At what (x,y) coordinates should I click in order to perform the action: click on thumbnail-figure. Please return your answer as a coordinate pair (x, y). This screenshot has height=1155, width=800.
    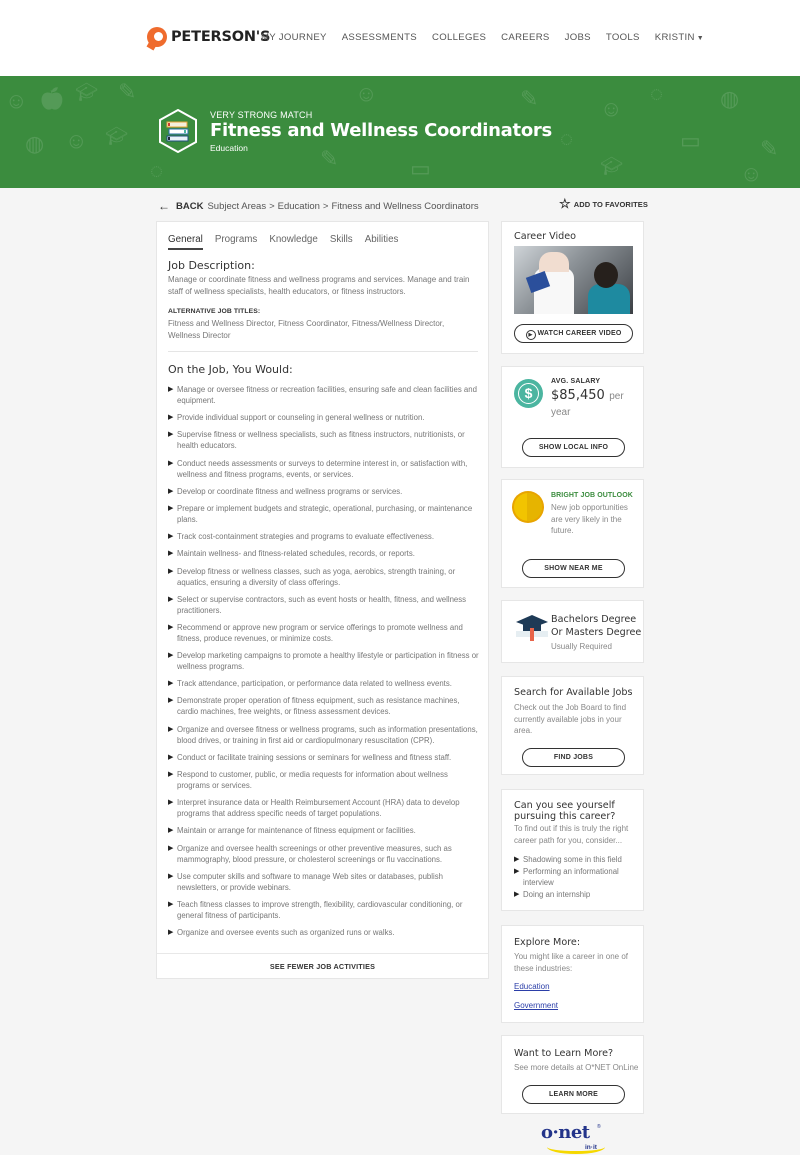
    Looking at the image, I should click on (609, 299).